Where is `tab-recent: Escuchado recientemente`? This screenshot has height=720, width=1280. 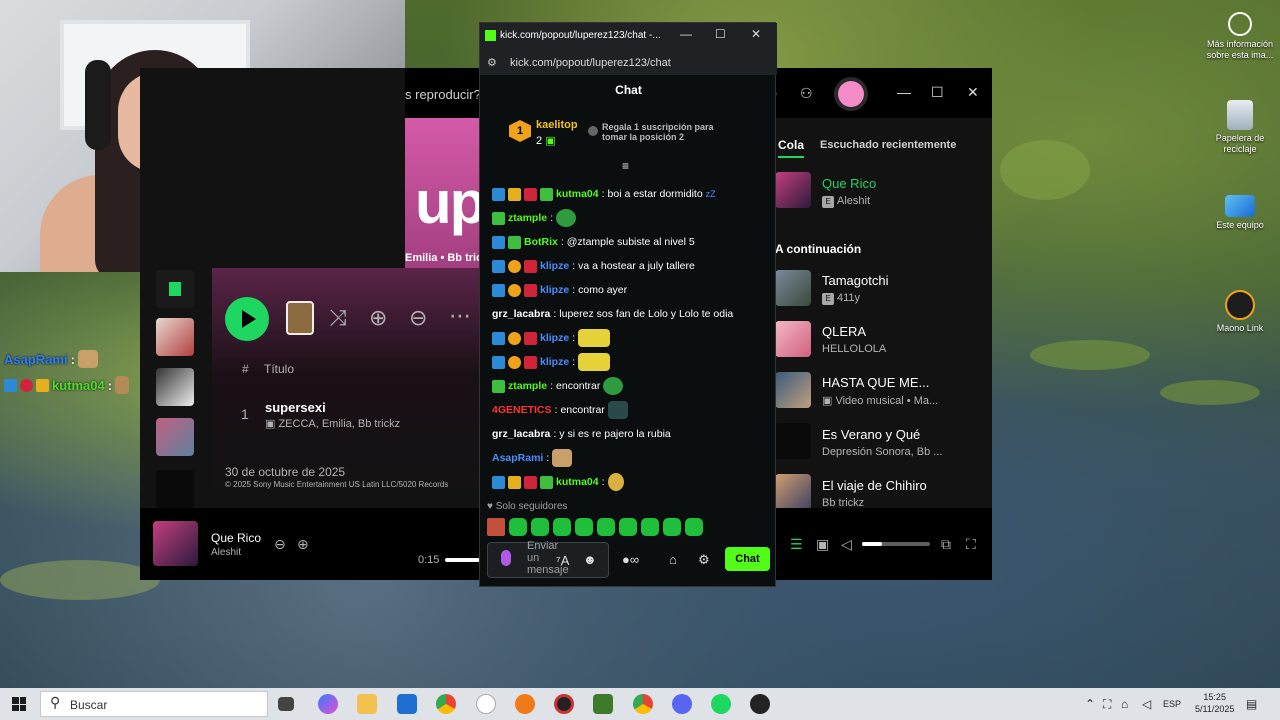
tab-recent: Escuchado recientemente is located at coordinates (888, 145).